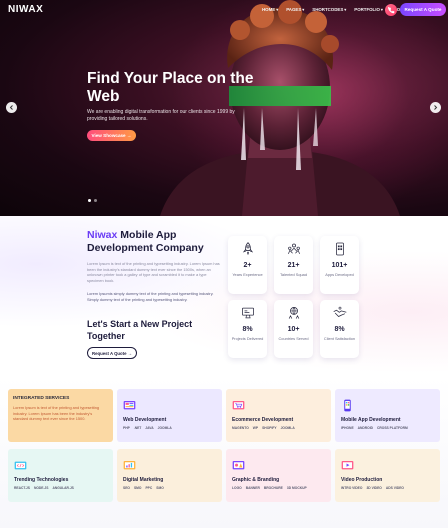 The width and height of the screenshot is (448, 528). I want to click on carousel-next-button, so click(435, 107).